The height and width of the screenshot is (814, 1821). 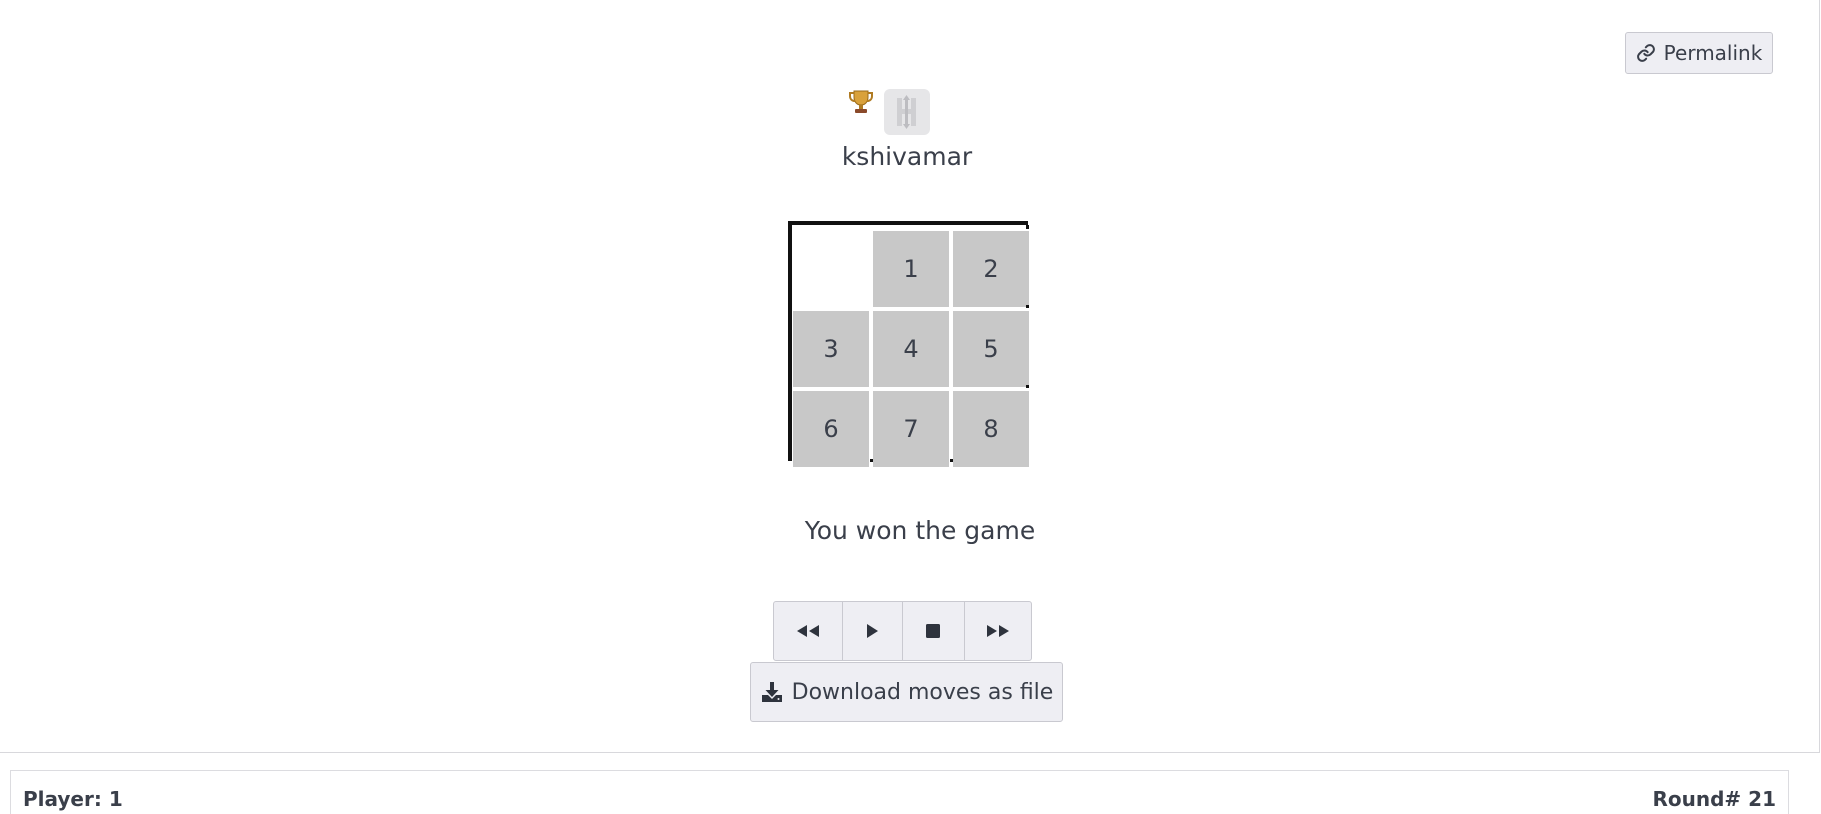 I want to click on play-icon, so click(x=873, y=631).